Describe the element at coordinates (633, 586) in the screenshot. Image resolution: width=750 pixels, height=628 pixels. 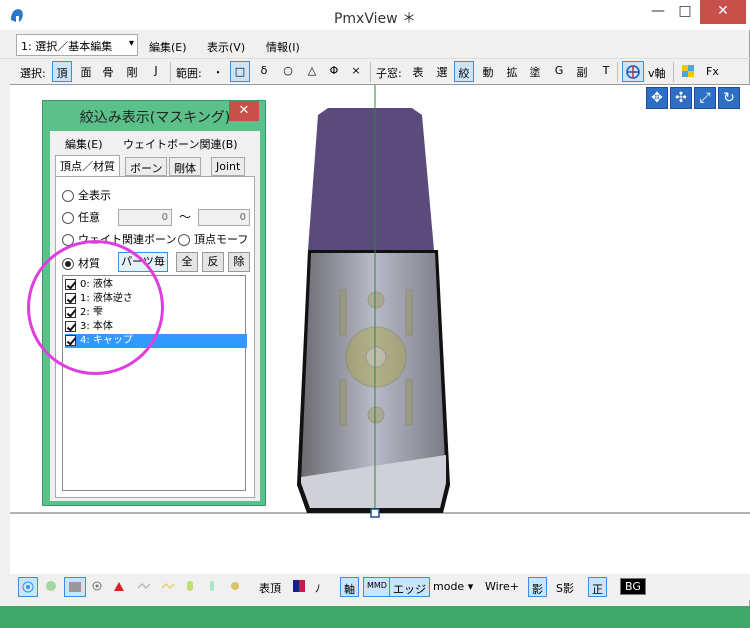
I see `bg-button: BG` at that location.